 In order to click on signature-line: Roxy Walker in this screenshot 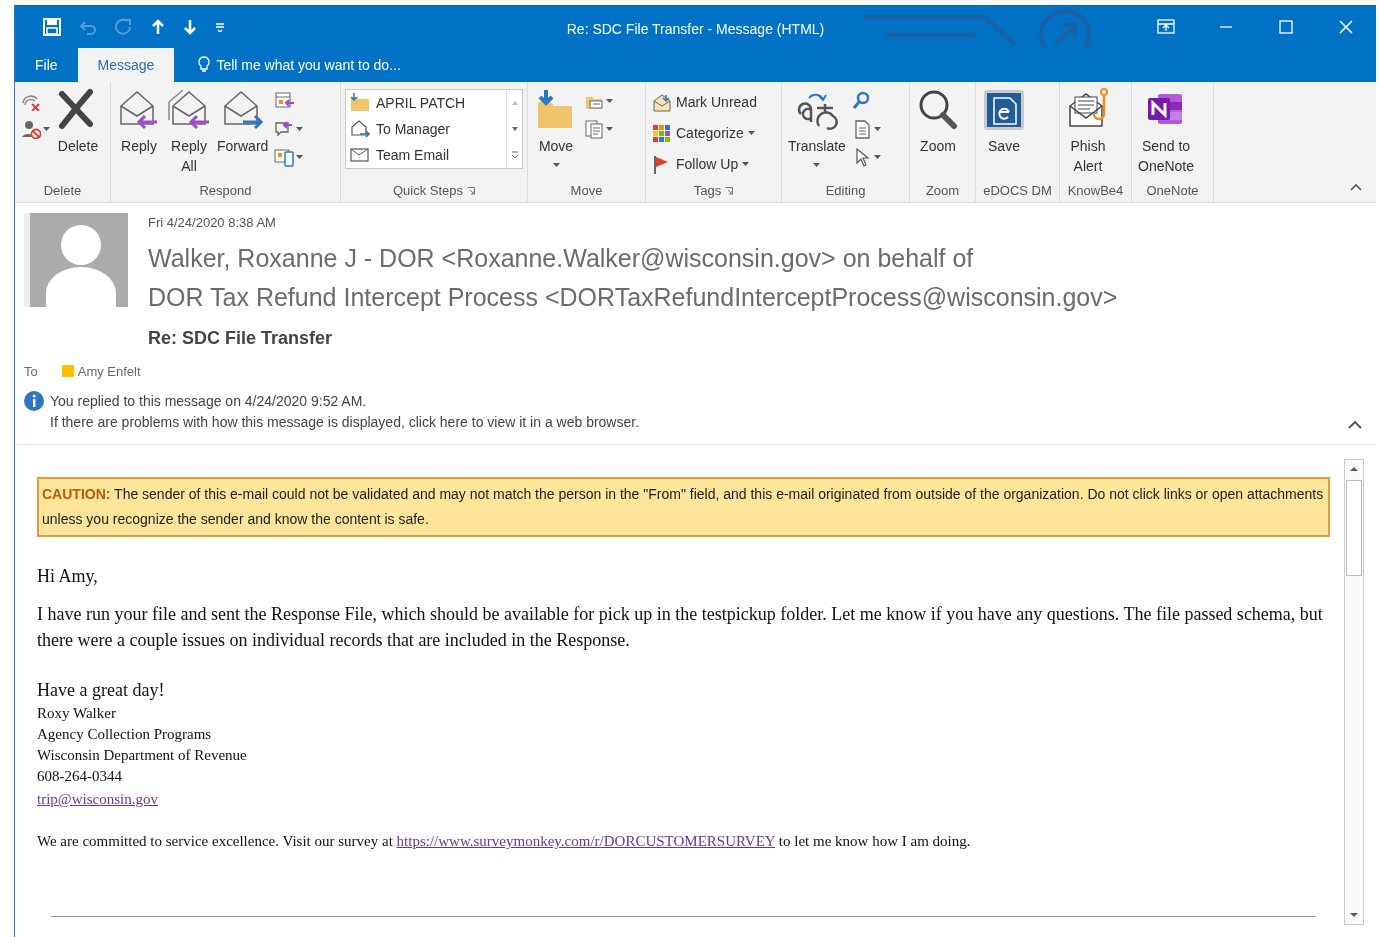, I will do `click(77, 713)`.